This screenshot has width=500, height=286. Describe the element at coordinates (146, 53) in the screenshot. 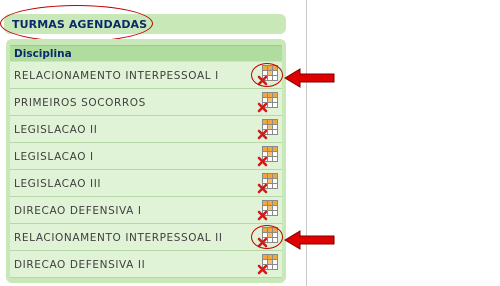

I see `table-header: Disciplina` at that location.